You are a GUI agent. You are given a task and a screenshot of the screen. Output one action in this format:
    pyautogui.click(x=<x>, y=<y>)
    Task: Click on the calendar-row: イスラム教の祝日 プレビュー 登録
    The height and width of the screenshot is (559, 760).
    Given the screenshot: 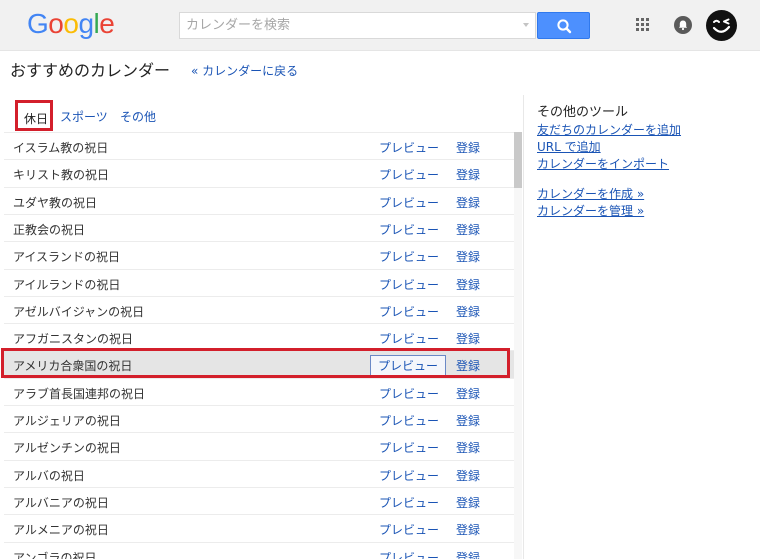 What is the action you would take?
    pyautogui.click(x=259, y=145)
    